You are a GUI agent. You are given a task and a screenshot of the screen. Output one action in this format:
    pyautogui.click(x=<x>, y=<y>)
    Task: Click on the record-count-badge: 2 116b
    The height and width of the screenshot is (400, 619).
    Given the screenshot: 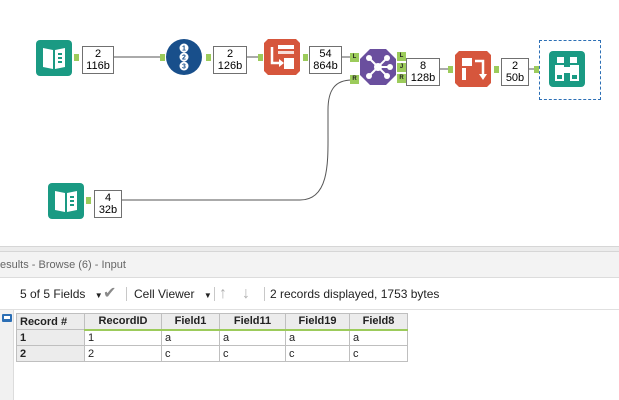 What is the action you would take?
    pyautogui.click(x=98, y=60)
    